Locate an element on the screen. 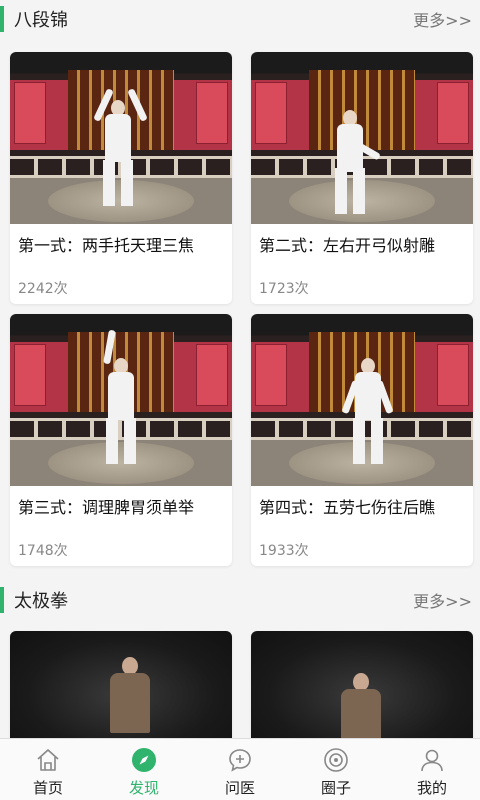 The image size is (480, 800). user-icon is located at coordinates (432, 760).